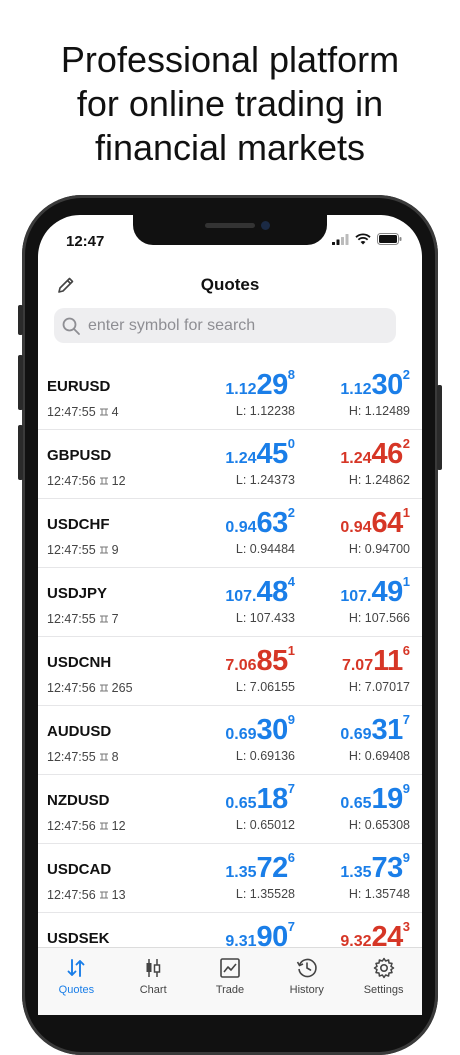  What do you see at coordinates (387, 868) in the screenshot?
I see `ask-price-pips: 73` at bounding box center [387, 868].